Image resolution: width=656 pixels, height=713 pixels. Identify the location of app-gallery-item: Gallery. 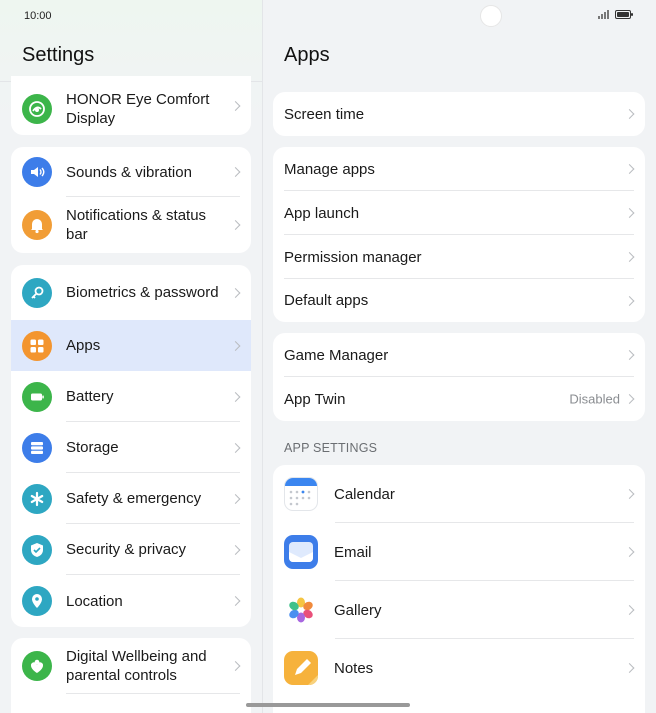
(459, 610).